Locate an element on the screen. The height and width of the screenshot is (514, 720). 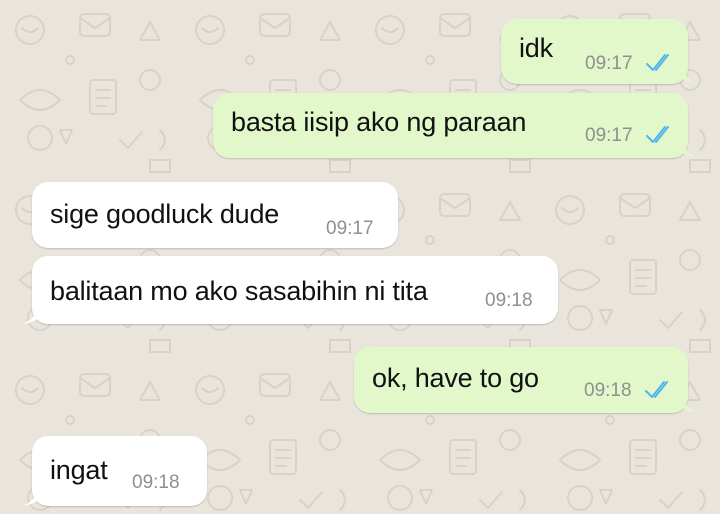
message-bubble-incoming: ingat 09:18 is located at coordinates (115, 471).